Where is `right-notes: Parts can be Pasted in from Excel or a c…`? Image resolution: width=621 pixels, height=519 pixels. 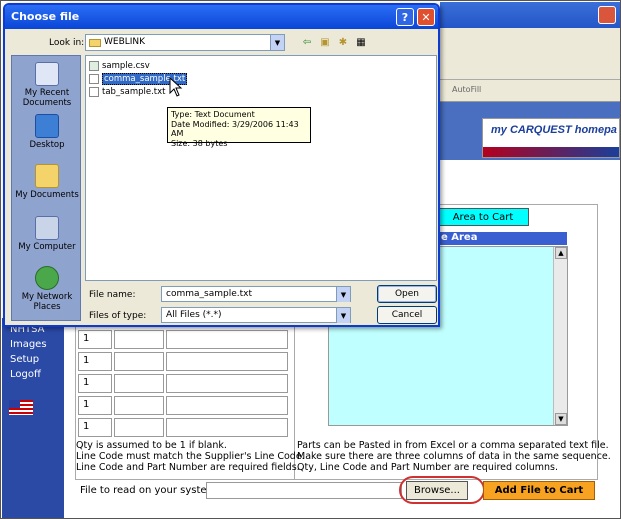
right-notes: Parts can be Pasted in from Excel or a c… is located at coordinates (454, 456).